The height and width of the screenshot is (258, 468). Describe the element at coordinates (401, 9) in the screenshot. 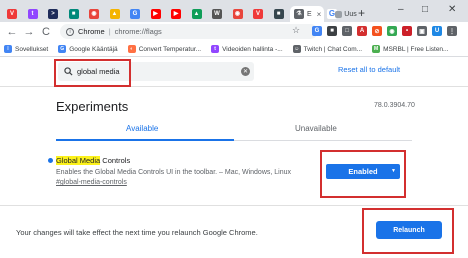

I see `minimize-button: –` at that location.